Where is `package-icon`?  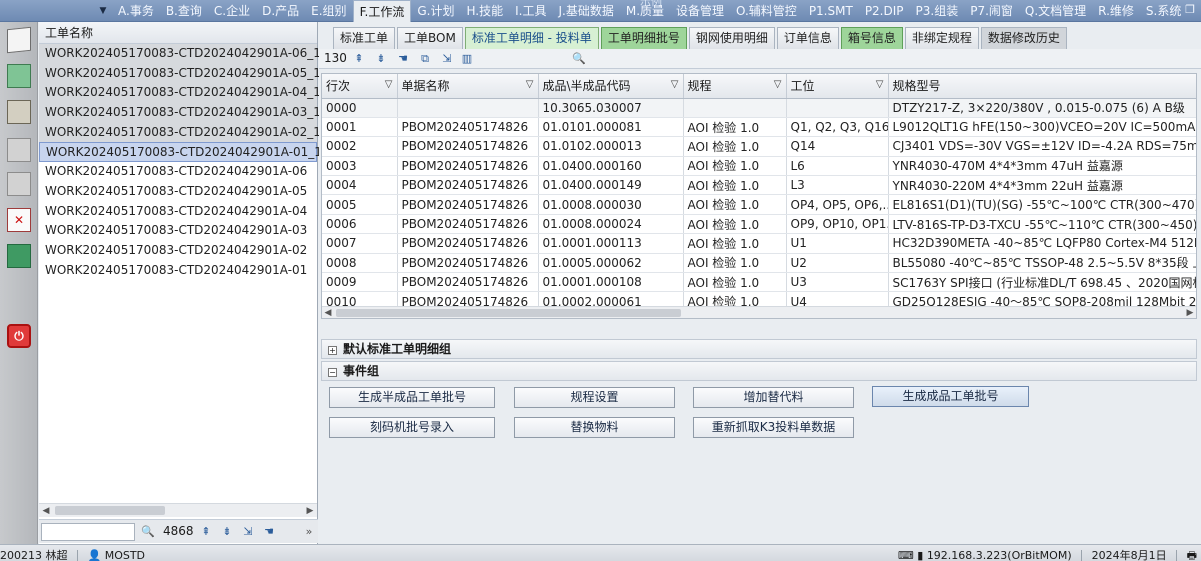
package-icon is located at coordinates (19, 256).